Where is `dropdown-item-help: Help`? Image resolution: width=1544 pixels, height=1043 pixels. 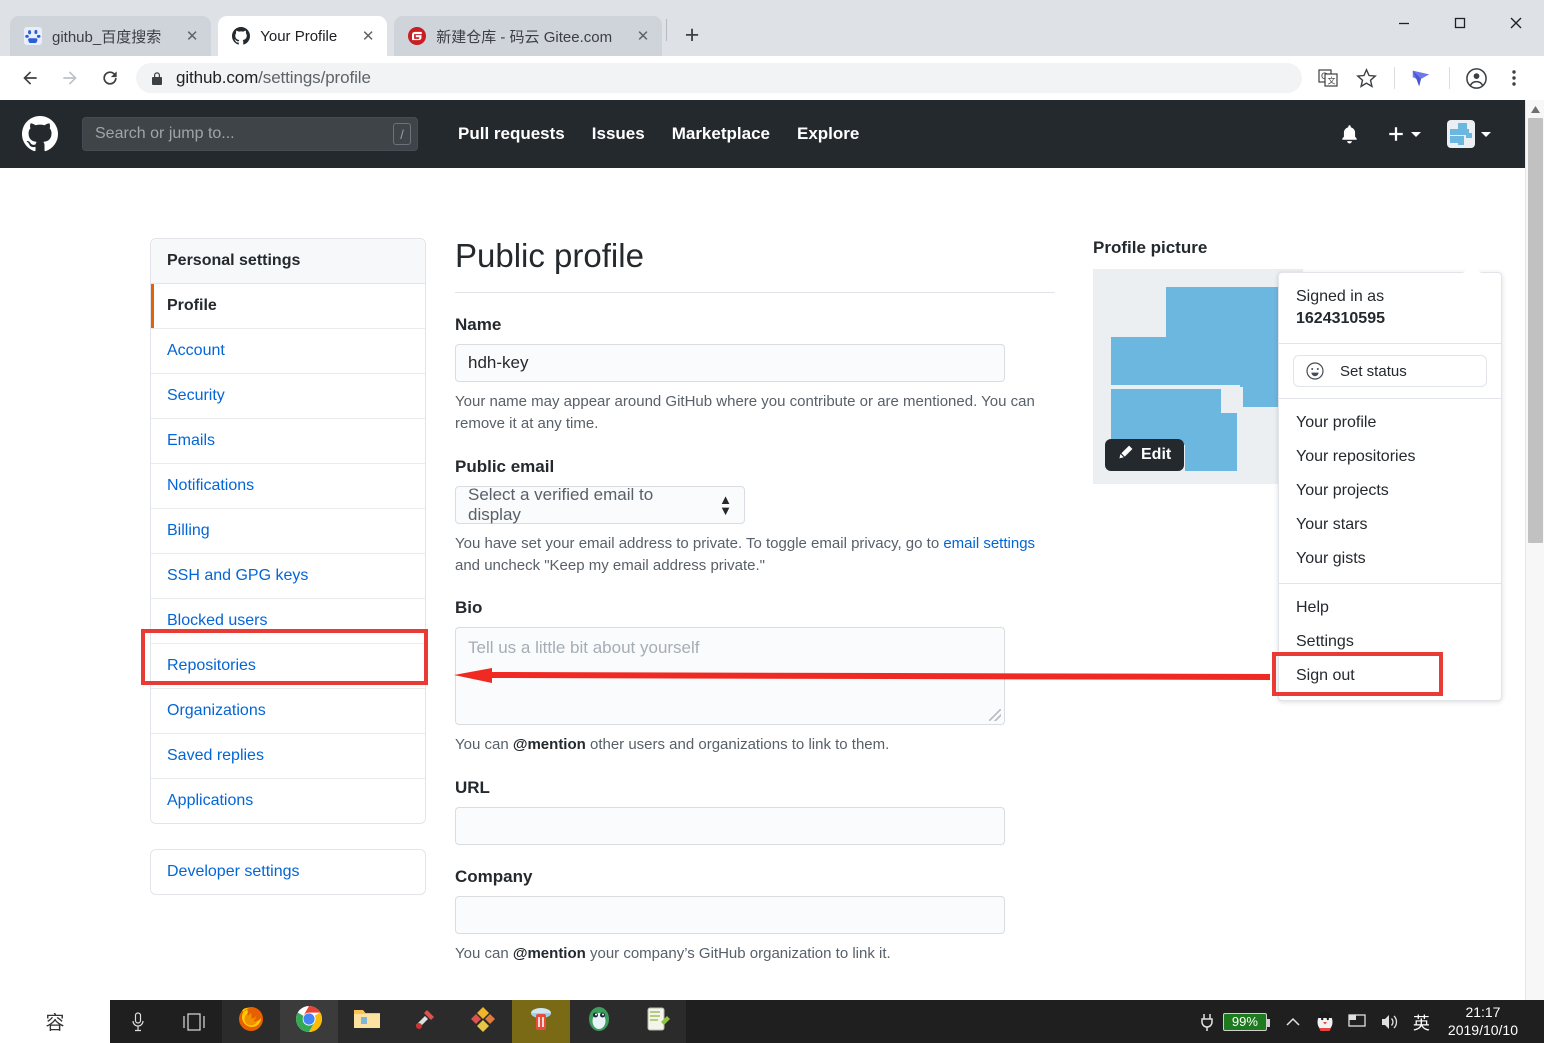 dropdown-item-help: Help is located at coordinates (1390, 608).